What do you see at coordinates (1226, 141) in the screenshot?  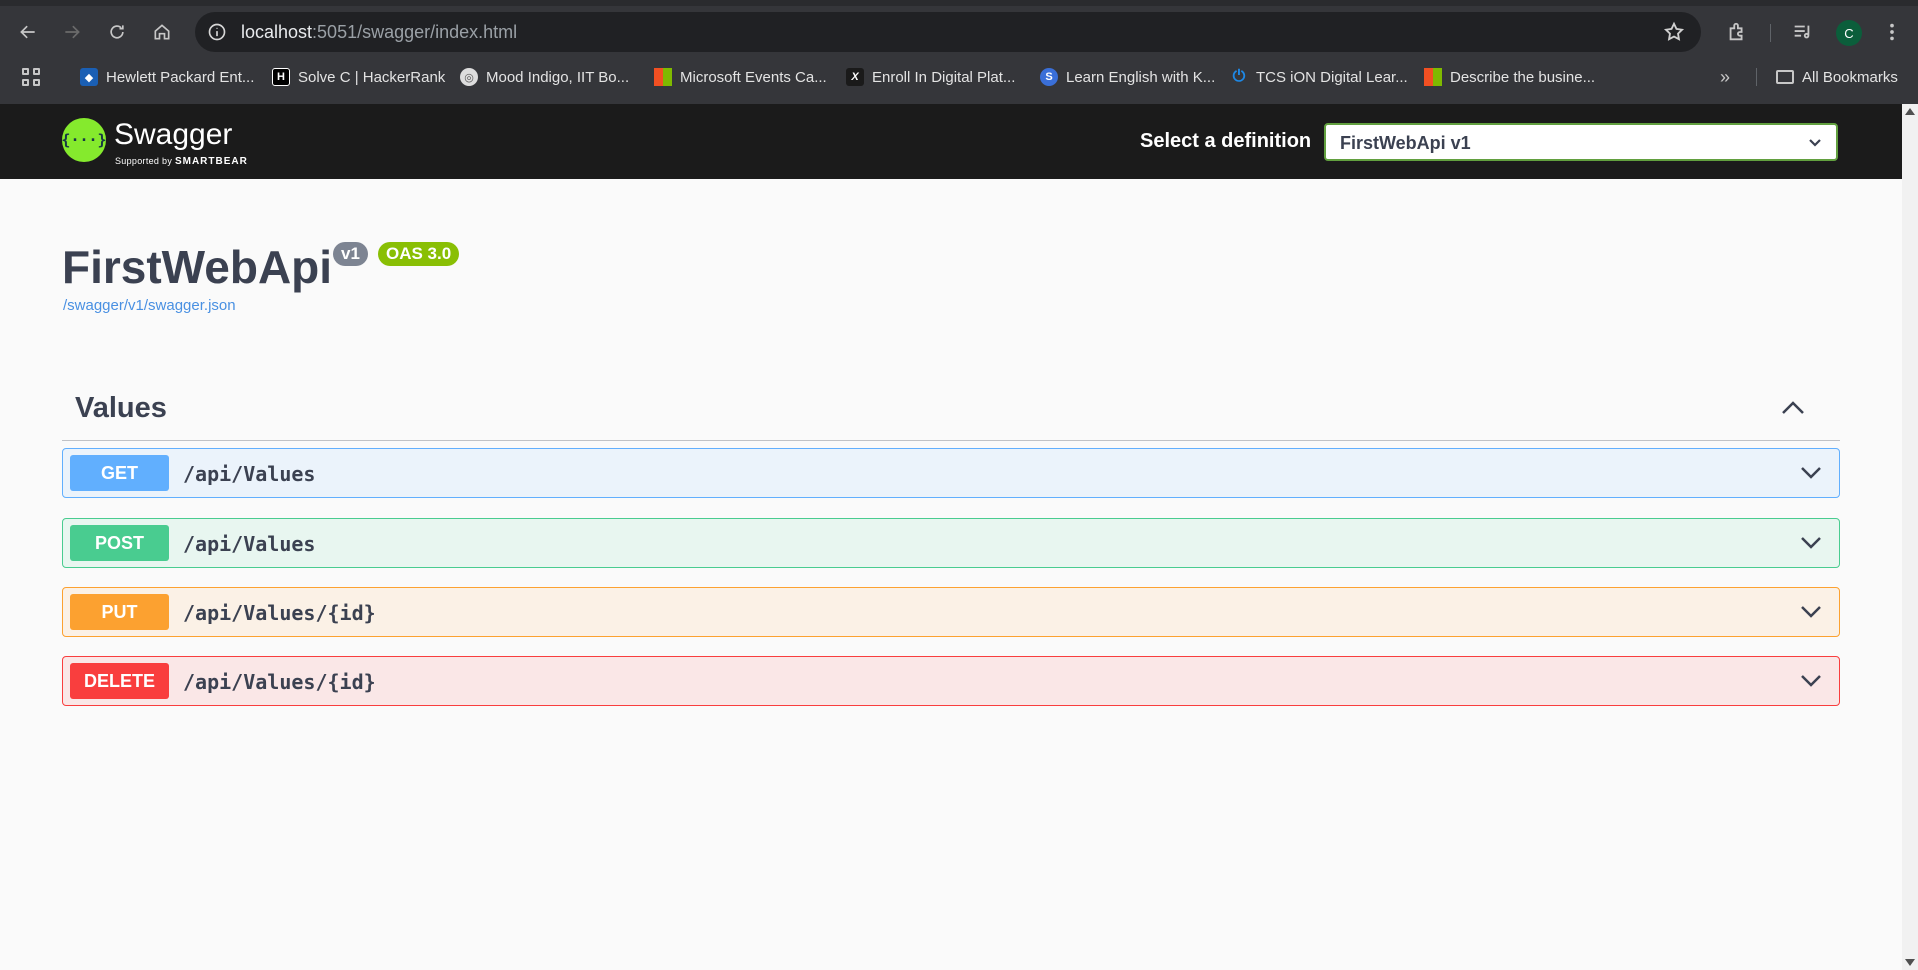 I see `definition-label: Select a definition` at bounding box center [1226, 141].